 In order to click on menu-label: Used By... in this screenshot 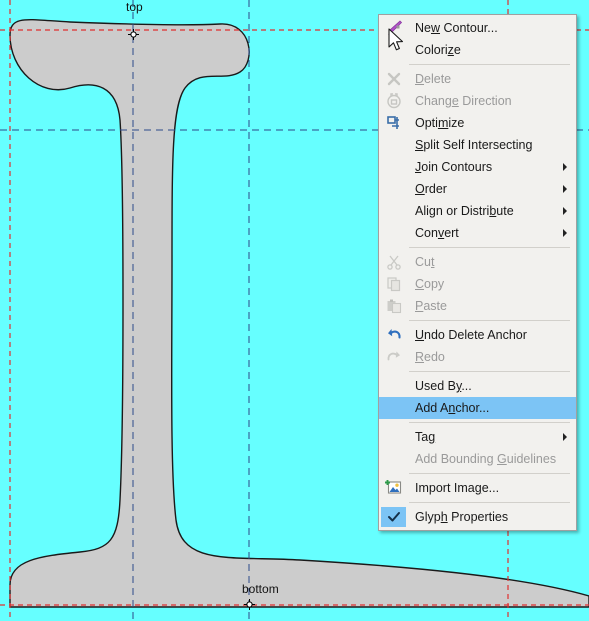, I will do `click(443, 386)`.